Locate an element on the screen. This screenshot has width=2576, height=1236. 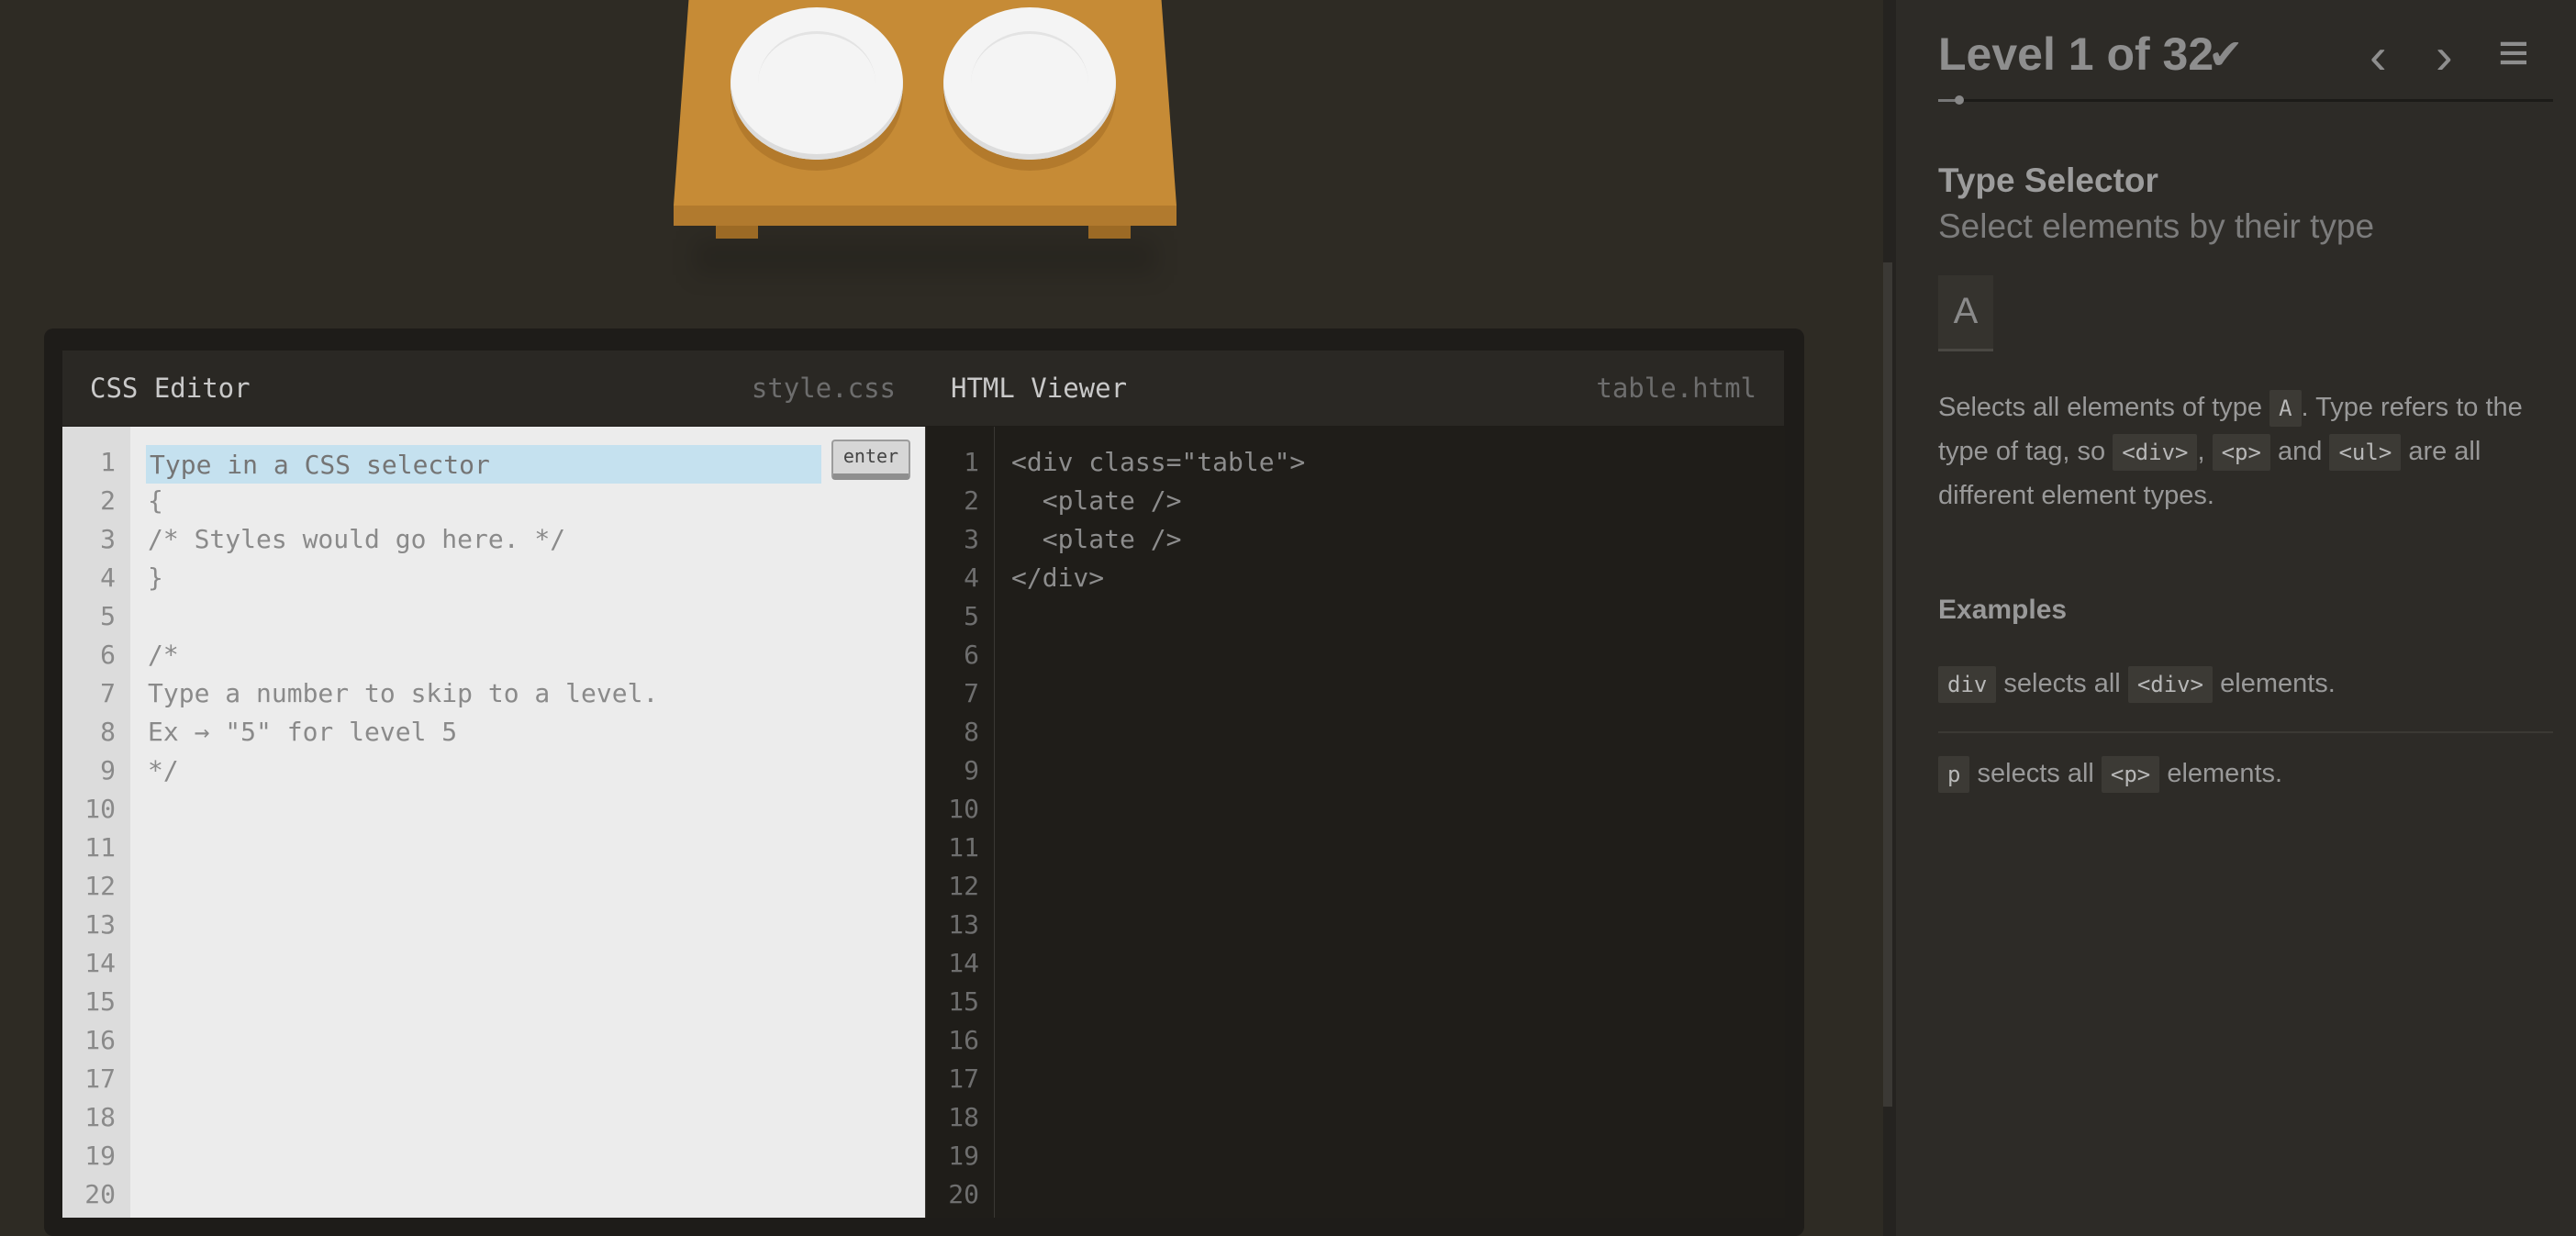
check-icon: ✔ is located at coordinates (2226, 54).